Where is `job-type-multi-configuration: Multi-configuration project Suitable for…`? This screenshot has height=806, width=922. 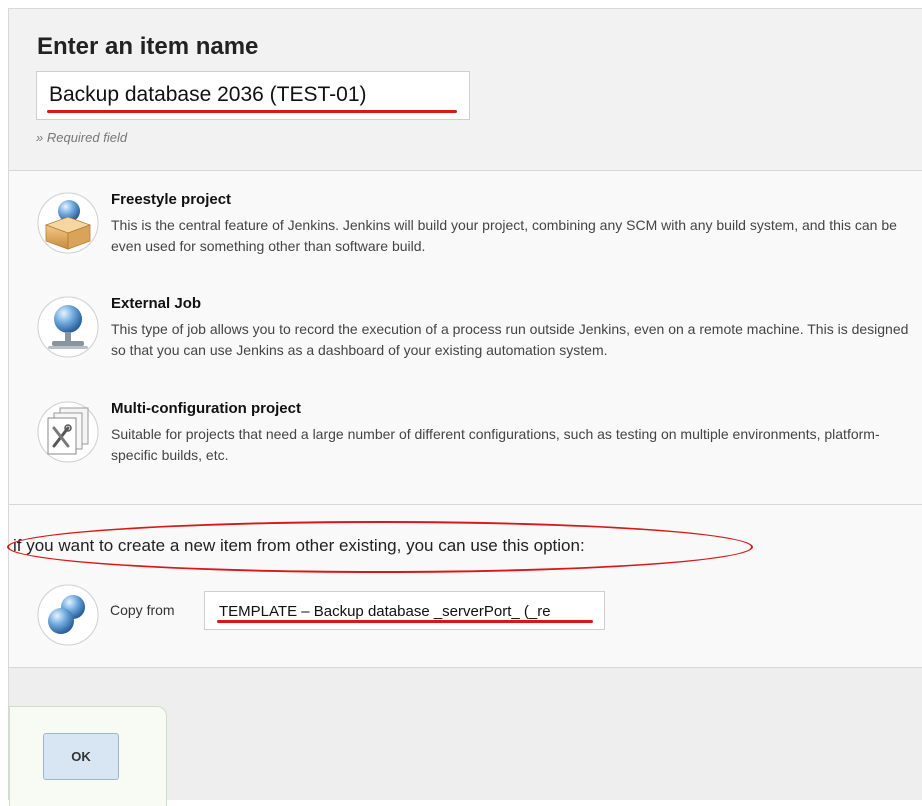
job-type-multi-configuration: Multi-configuration project Suitable for… is located at coordinates (465, 447).